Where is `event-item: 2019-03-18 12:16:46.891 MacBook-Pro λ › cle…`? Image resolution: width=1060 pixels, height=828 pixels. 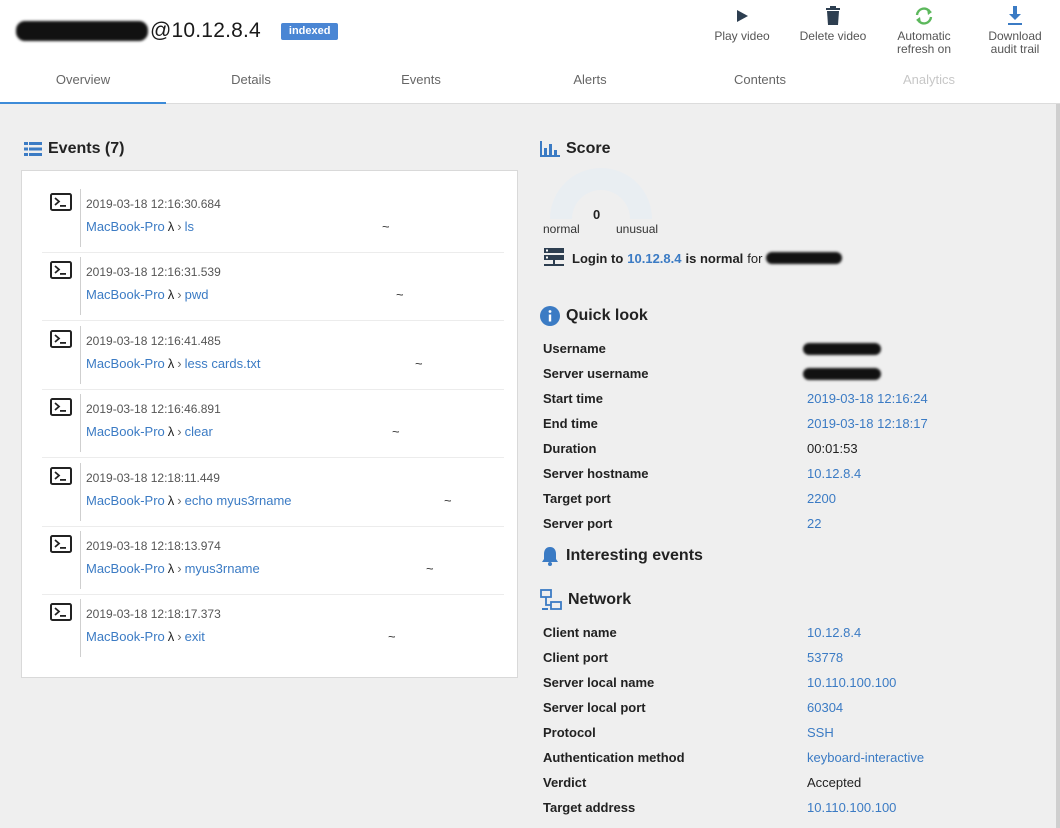
event-item: 2019-03-18 12:16:46.891 MacBook-Pro λ › cle… is located at coordinates (273, 424).